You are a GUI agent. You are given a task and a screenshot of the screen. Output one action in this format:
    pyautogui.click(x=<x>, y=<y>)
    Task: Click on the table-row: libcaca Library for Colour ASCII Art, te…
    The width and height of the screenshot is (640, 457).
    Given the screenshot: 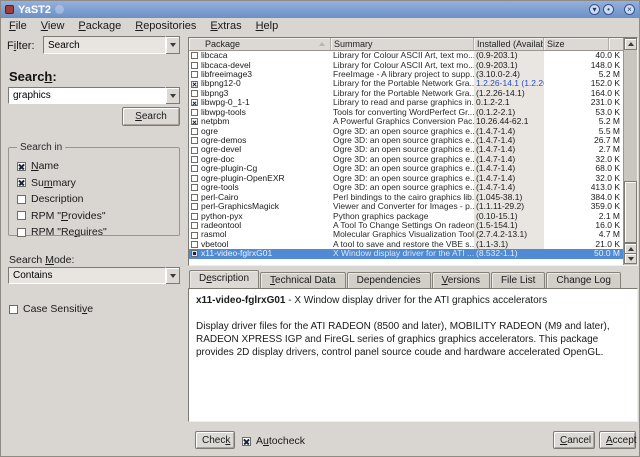 What is the action you would take?
    pyautogui.click(x=413, y=56)
    